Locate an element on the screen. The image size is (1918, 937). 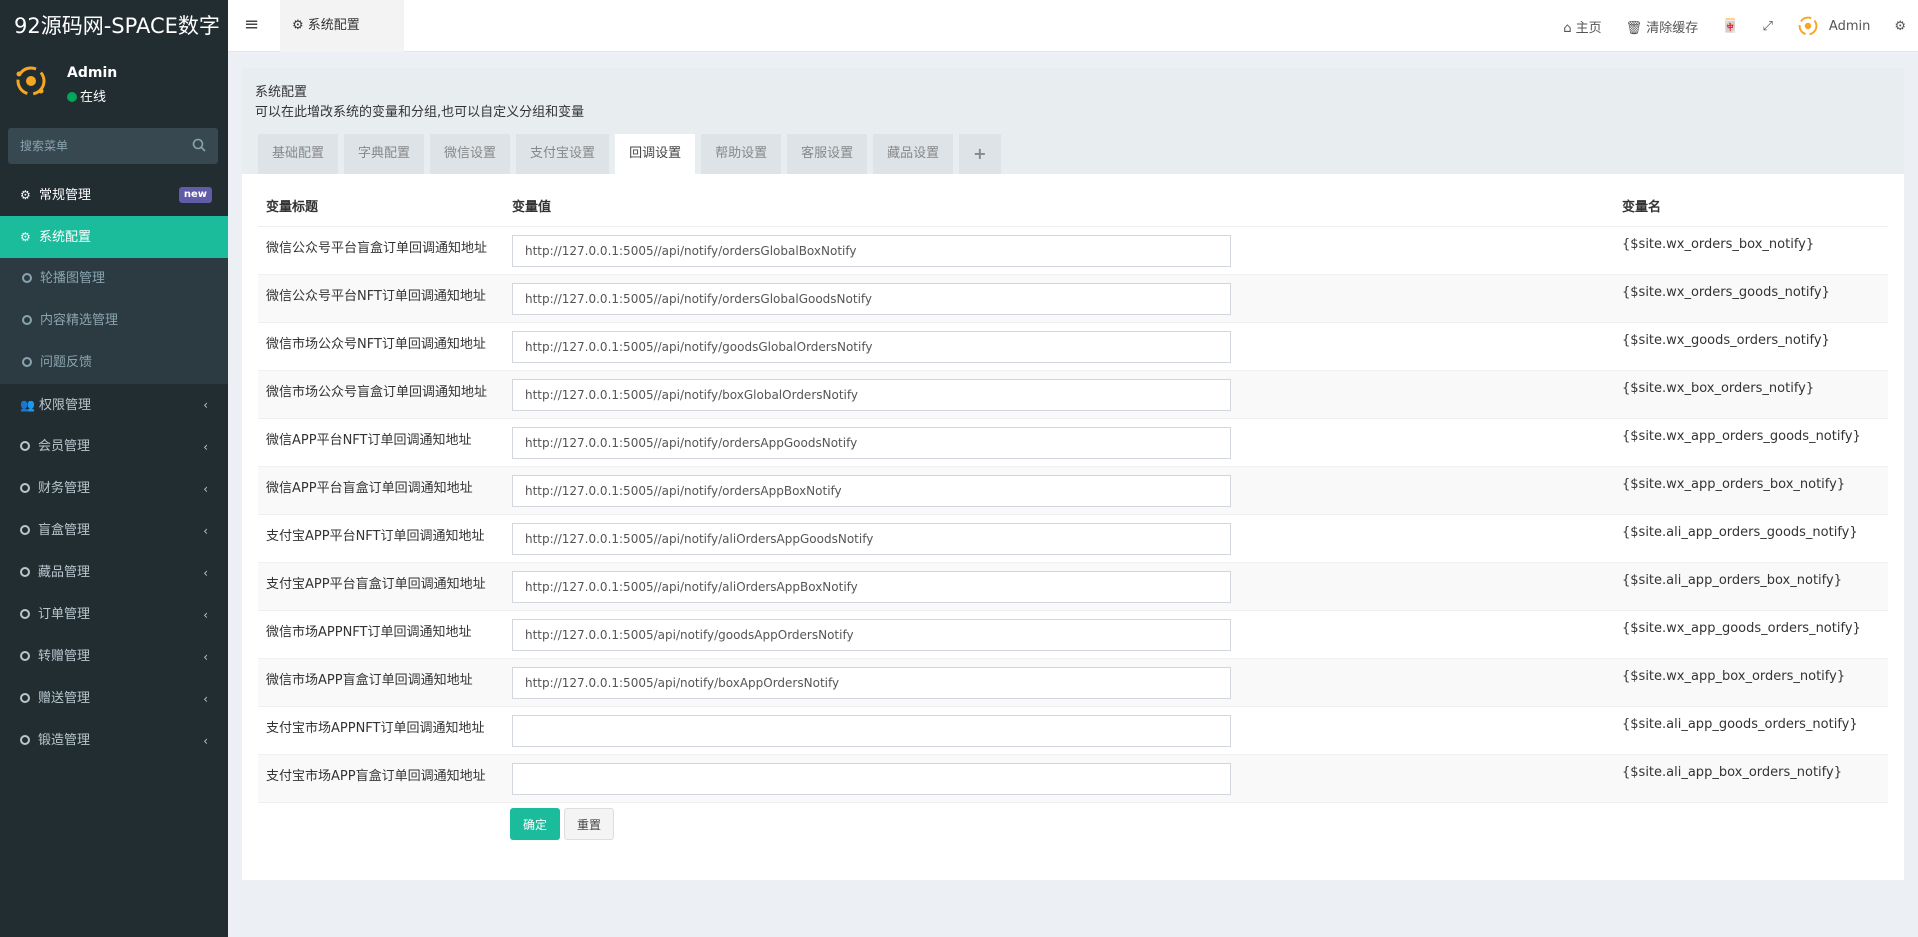
settings-cogs-icon: ⚙ is located at coordinates (1900, 26).